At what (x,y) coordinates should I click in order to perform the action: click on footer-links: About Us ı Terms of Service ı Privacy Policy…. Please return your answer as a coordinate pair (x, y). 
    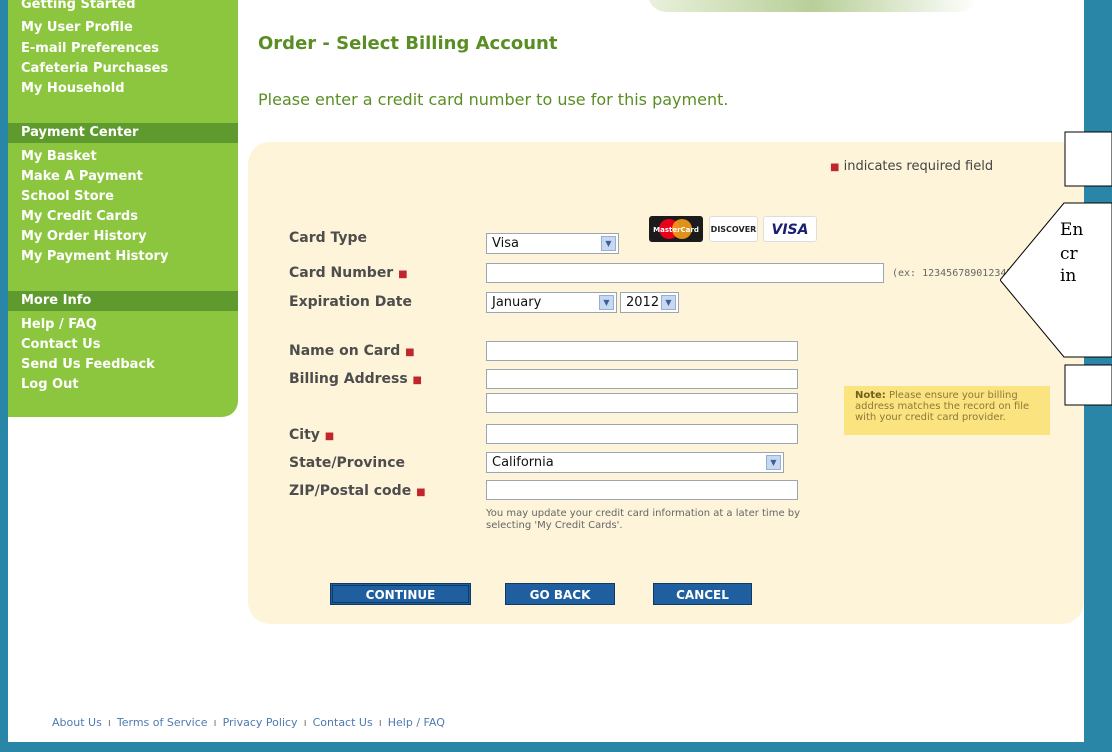
    Looking at the image, I should click on (248, 722).